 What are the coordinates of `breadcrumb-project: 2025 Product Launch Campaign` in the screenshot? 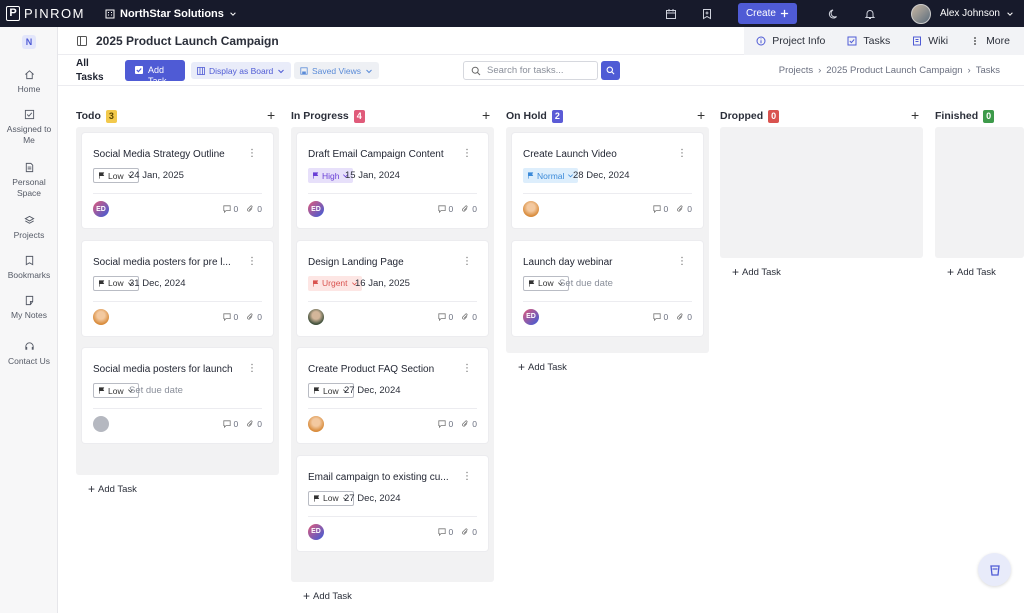 It's located at (894, 70).